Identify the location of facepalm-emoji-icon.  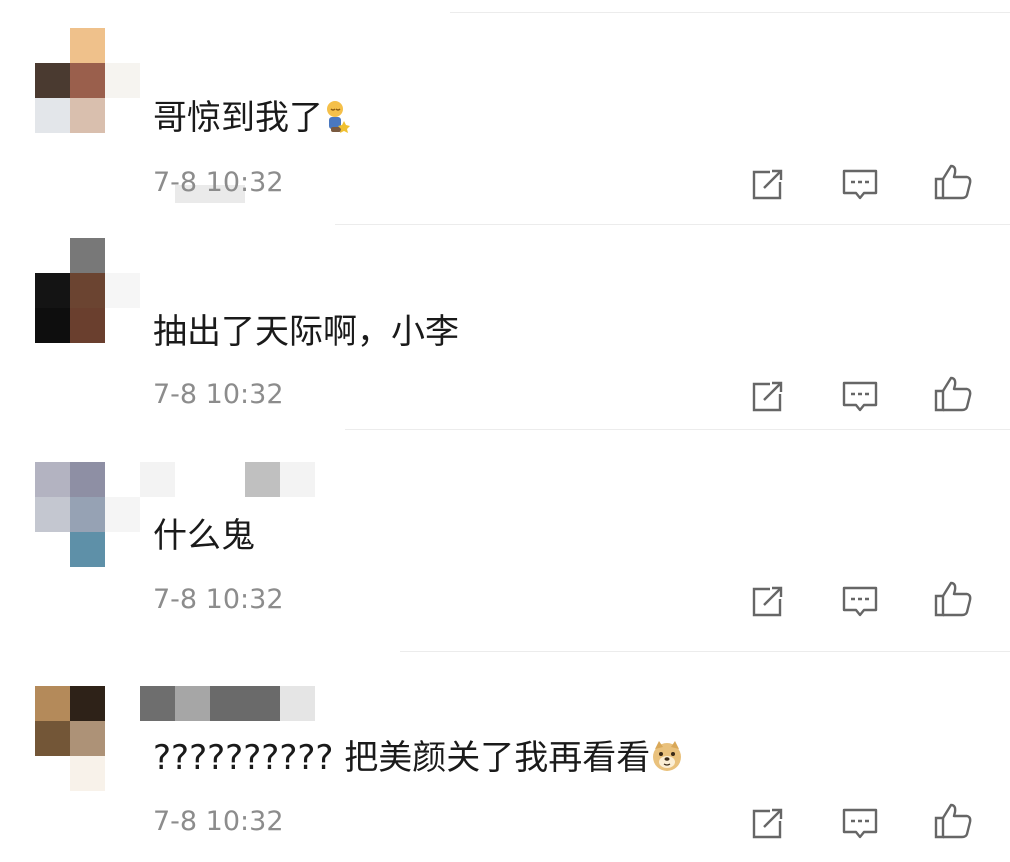
(338, 120).